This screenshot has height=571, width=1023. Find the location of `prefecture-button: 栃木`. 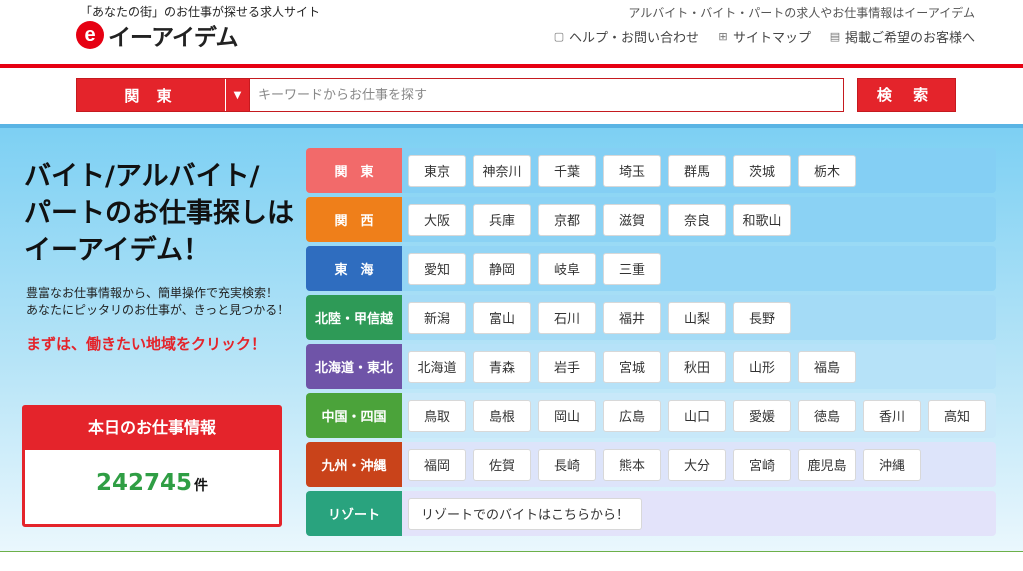

prefecture-button: 栃木 is located at coordinates (827, 170).